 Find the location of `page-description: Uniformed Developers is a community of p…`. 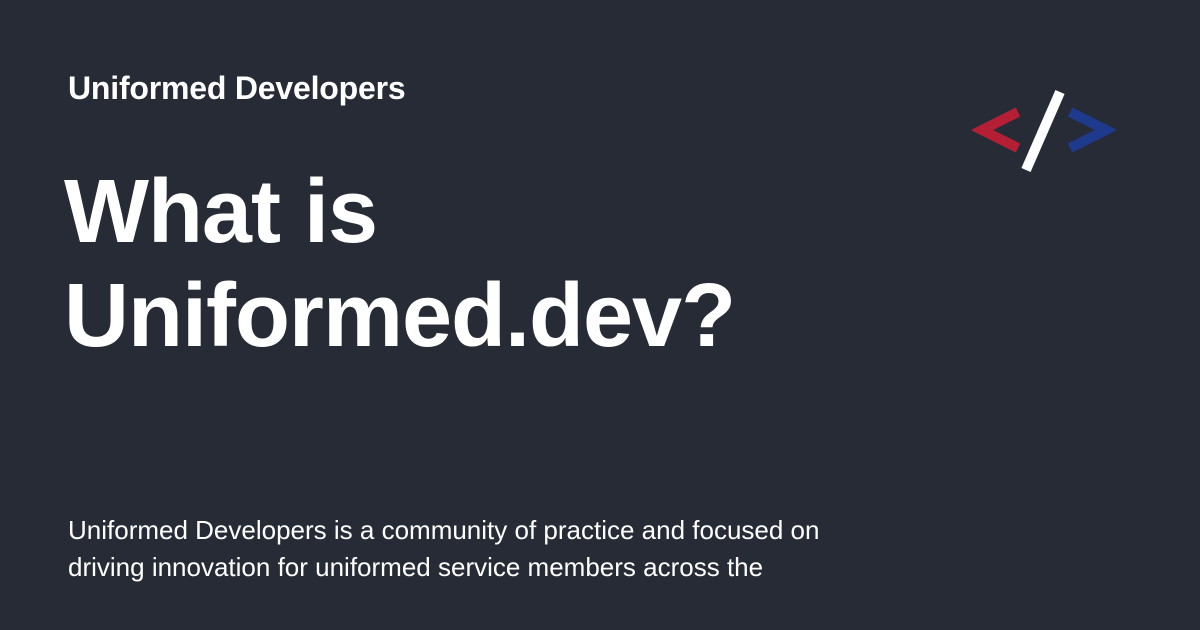

page-description: Uniformed Developers is a community of p… is located at coordinates (498, 549).